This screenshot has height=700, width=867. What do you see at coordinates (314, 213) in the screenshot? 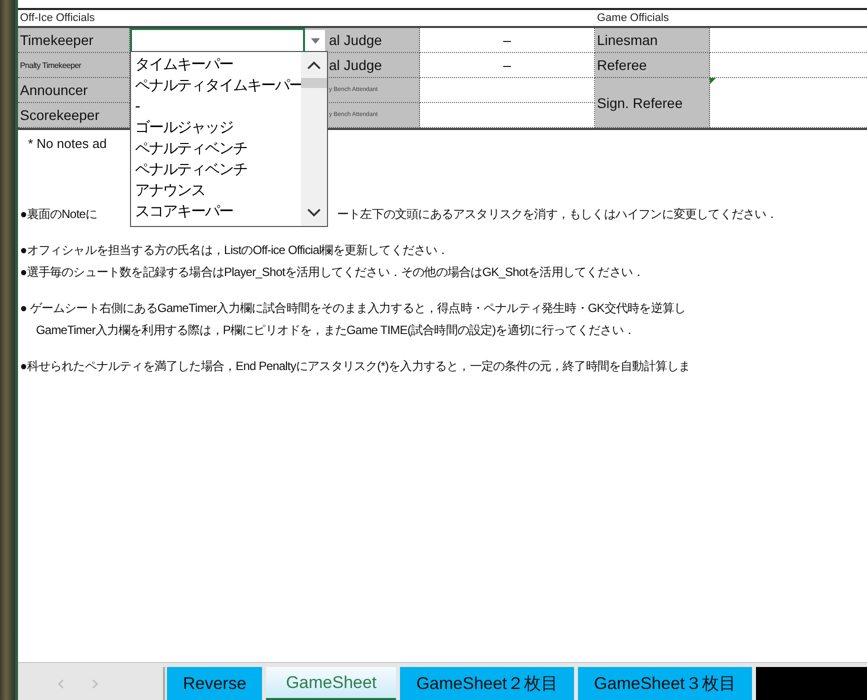
I see `scroll-down-icon` at bounding box center [314, 213].